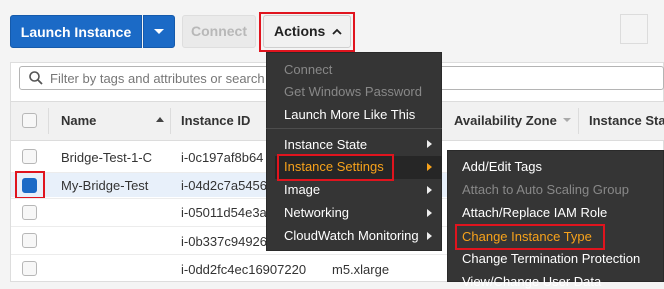 The width and height of the screenshot is (664, 289). I want to click on instance-id: i-0b337c94926, so click(224, 241).